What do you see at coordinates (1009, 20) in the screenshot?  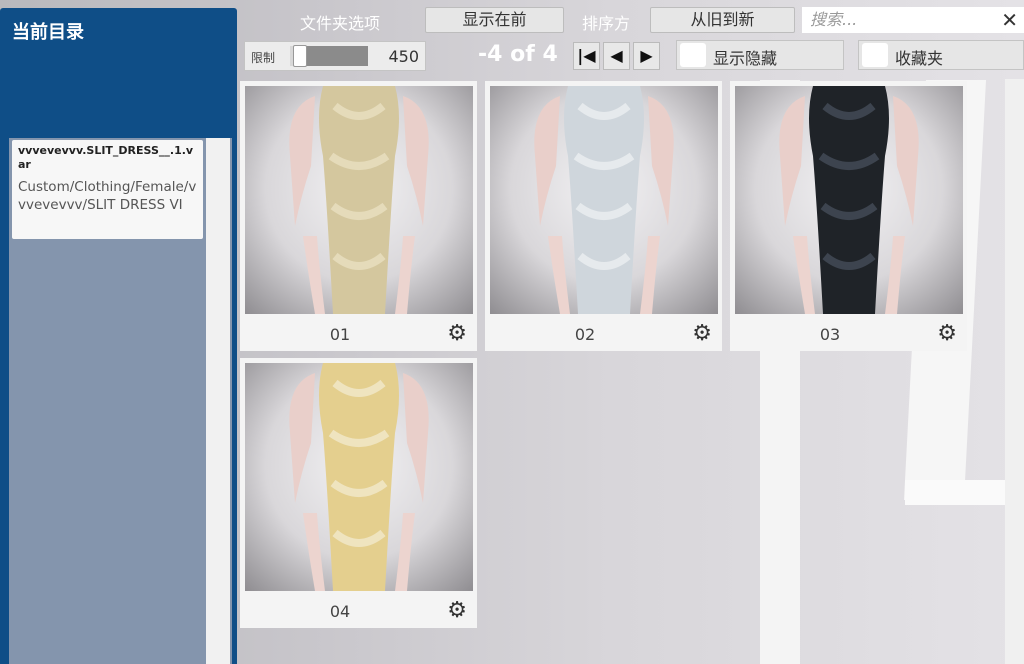 I see `close-icon: ✕` at bounding box center [1009, 20].